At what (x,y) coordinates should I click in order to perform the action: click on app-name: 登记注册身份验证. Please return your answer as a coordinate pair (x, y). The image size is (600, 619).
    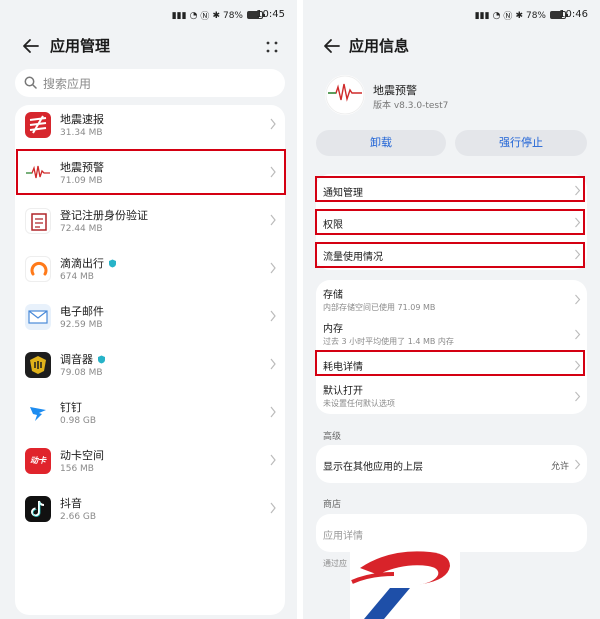
    Looking at the image, I should click on (104, 215).